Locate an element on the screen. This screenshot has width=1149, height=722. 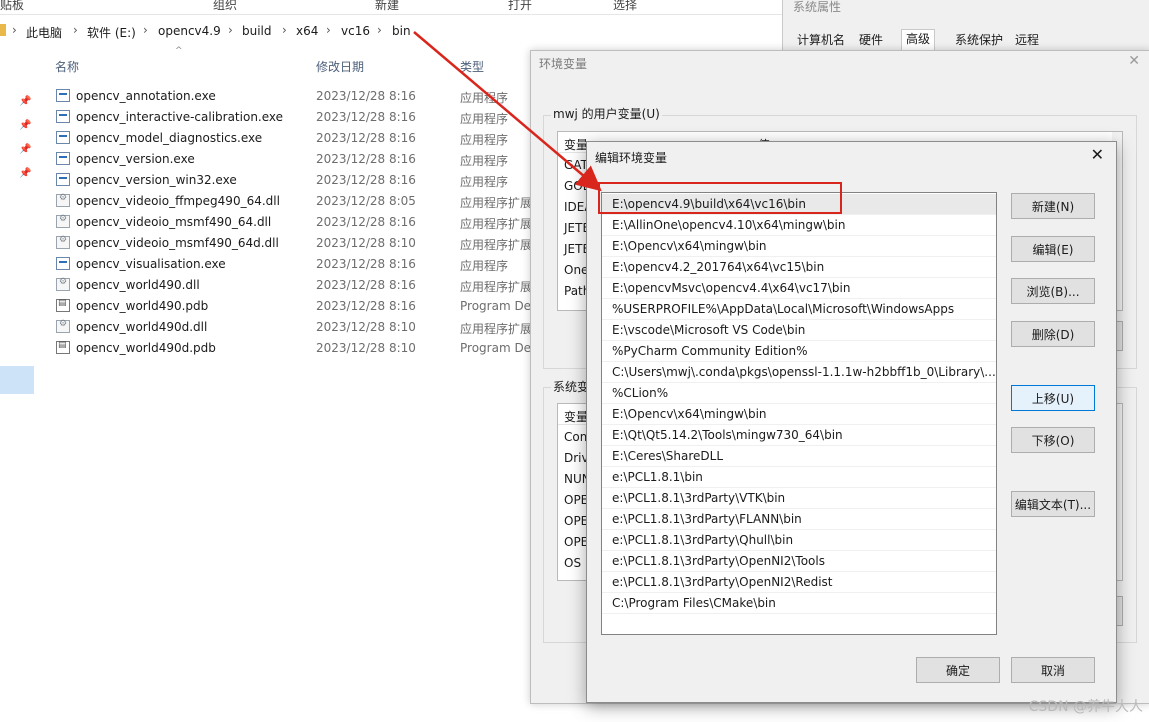
file-row: opencv_annotation.exe 2023/12/28 8:16 应用程序 is located at coordinates (290, 96).